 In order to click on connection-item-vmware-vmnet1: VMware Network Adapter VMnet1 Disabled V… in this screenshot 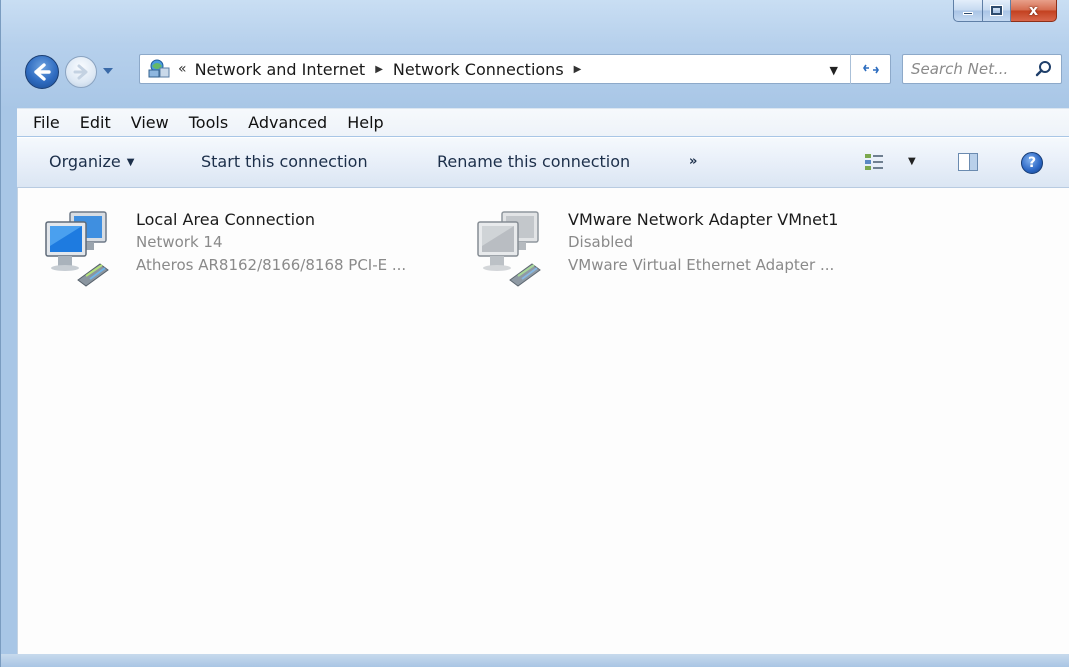, I will do `click(684, 248)`.